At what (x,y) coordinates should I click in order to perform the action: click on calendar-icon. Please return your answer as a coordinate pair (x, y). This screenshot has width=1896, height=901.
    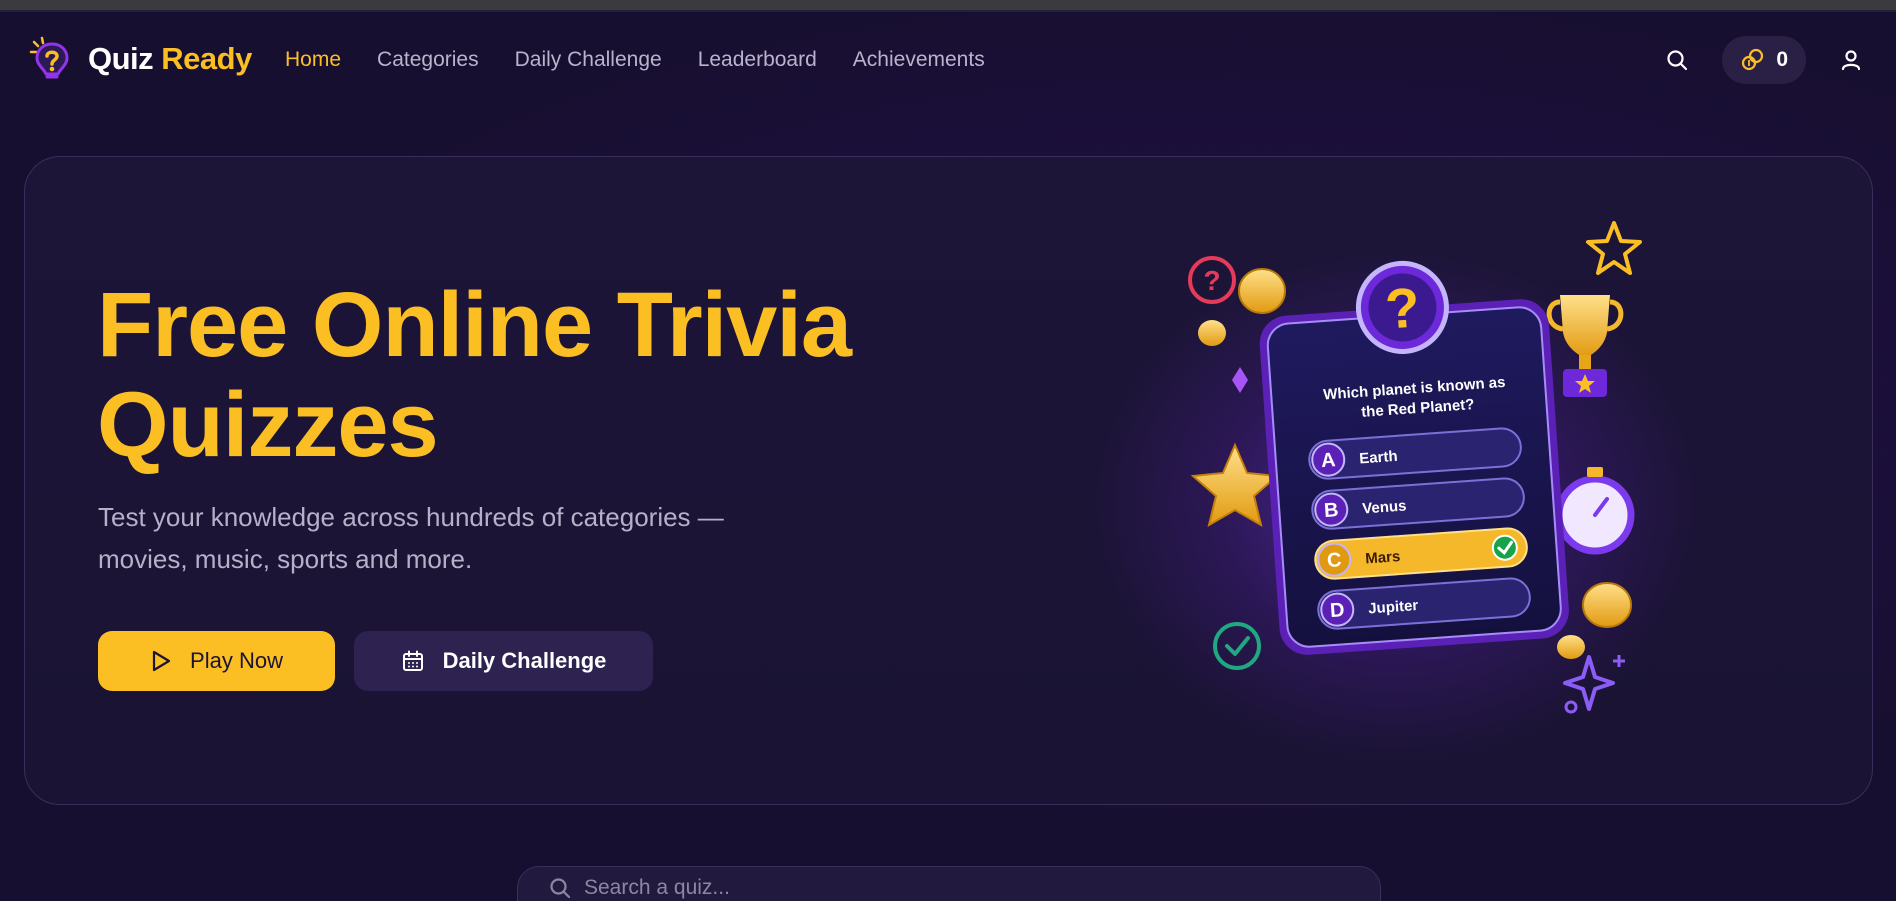
    Looking at the image, I should click on (412, 660).